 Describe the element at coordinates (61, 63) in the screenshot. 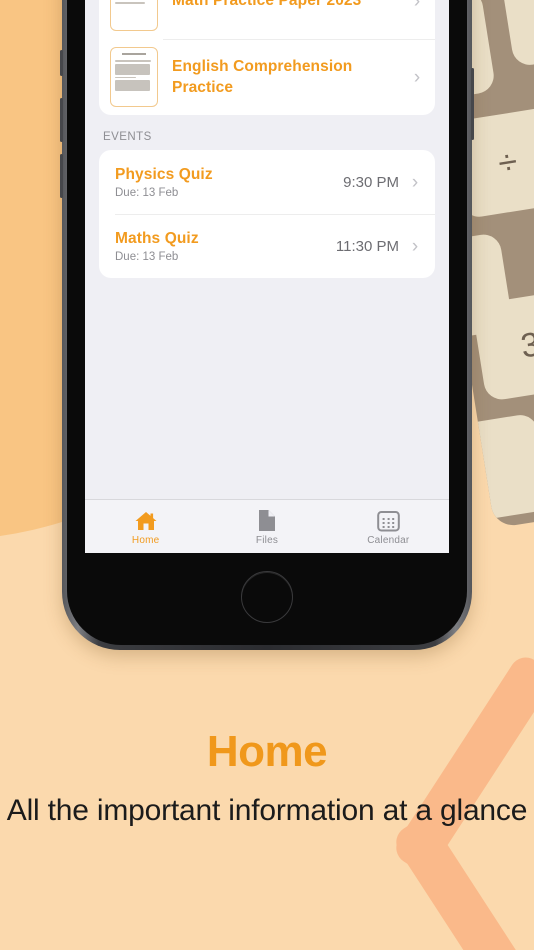

I see `mute-switch` at that location.